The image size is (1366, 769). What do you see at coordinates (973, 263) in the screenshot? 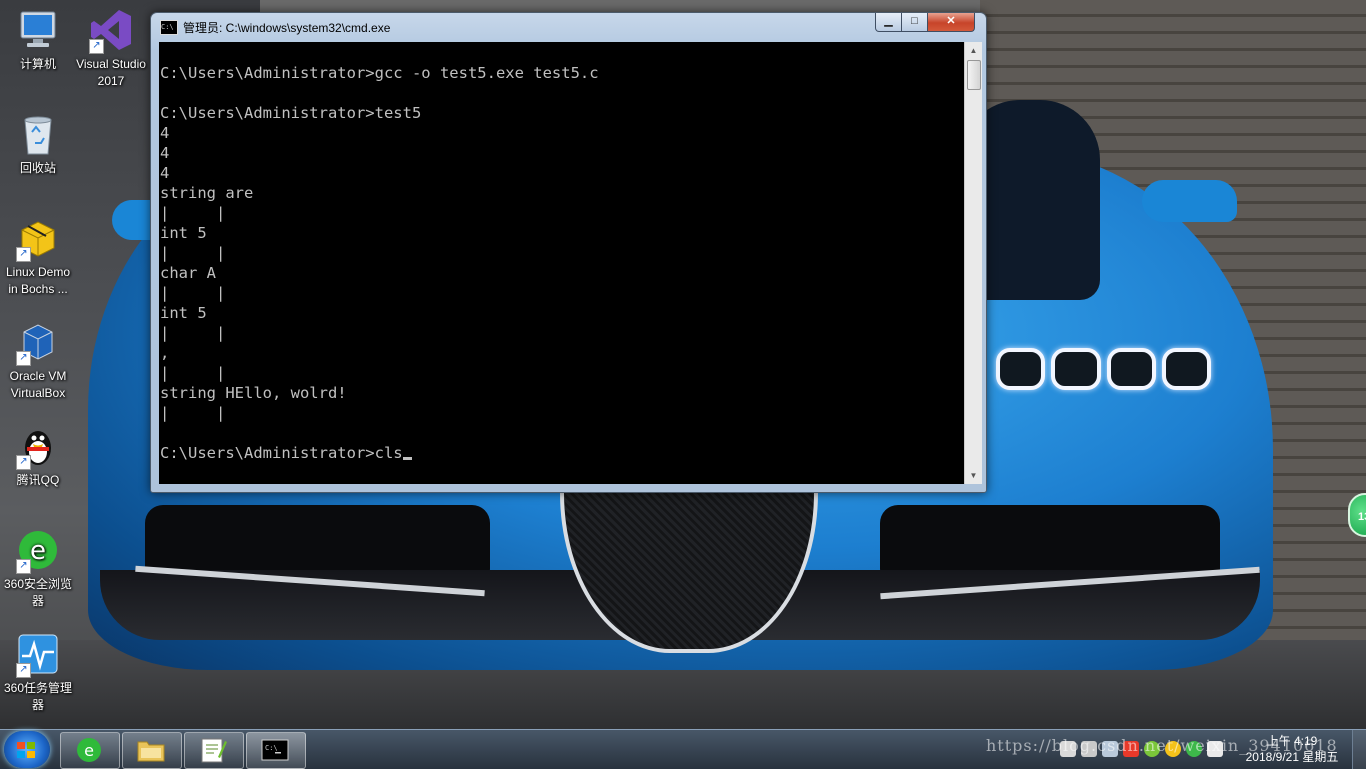
I see `vertical-scrollbar: ▲ ▼` at bounding box center [973, 263].